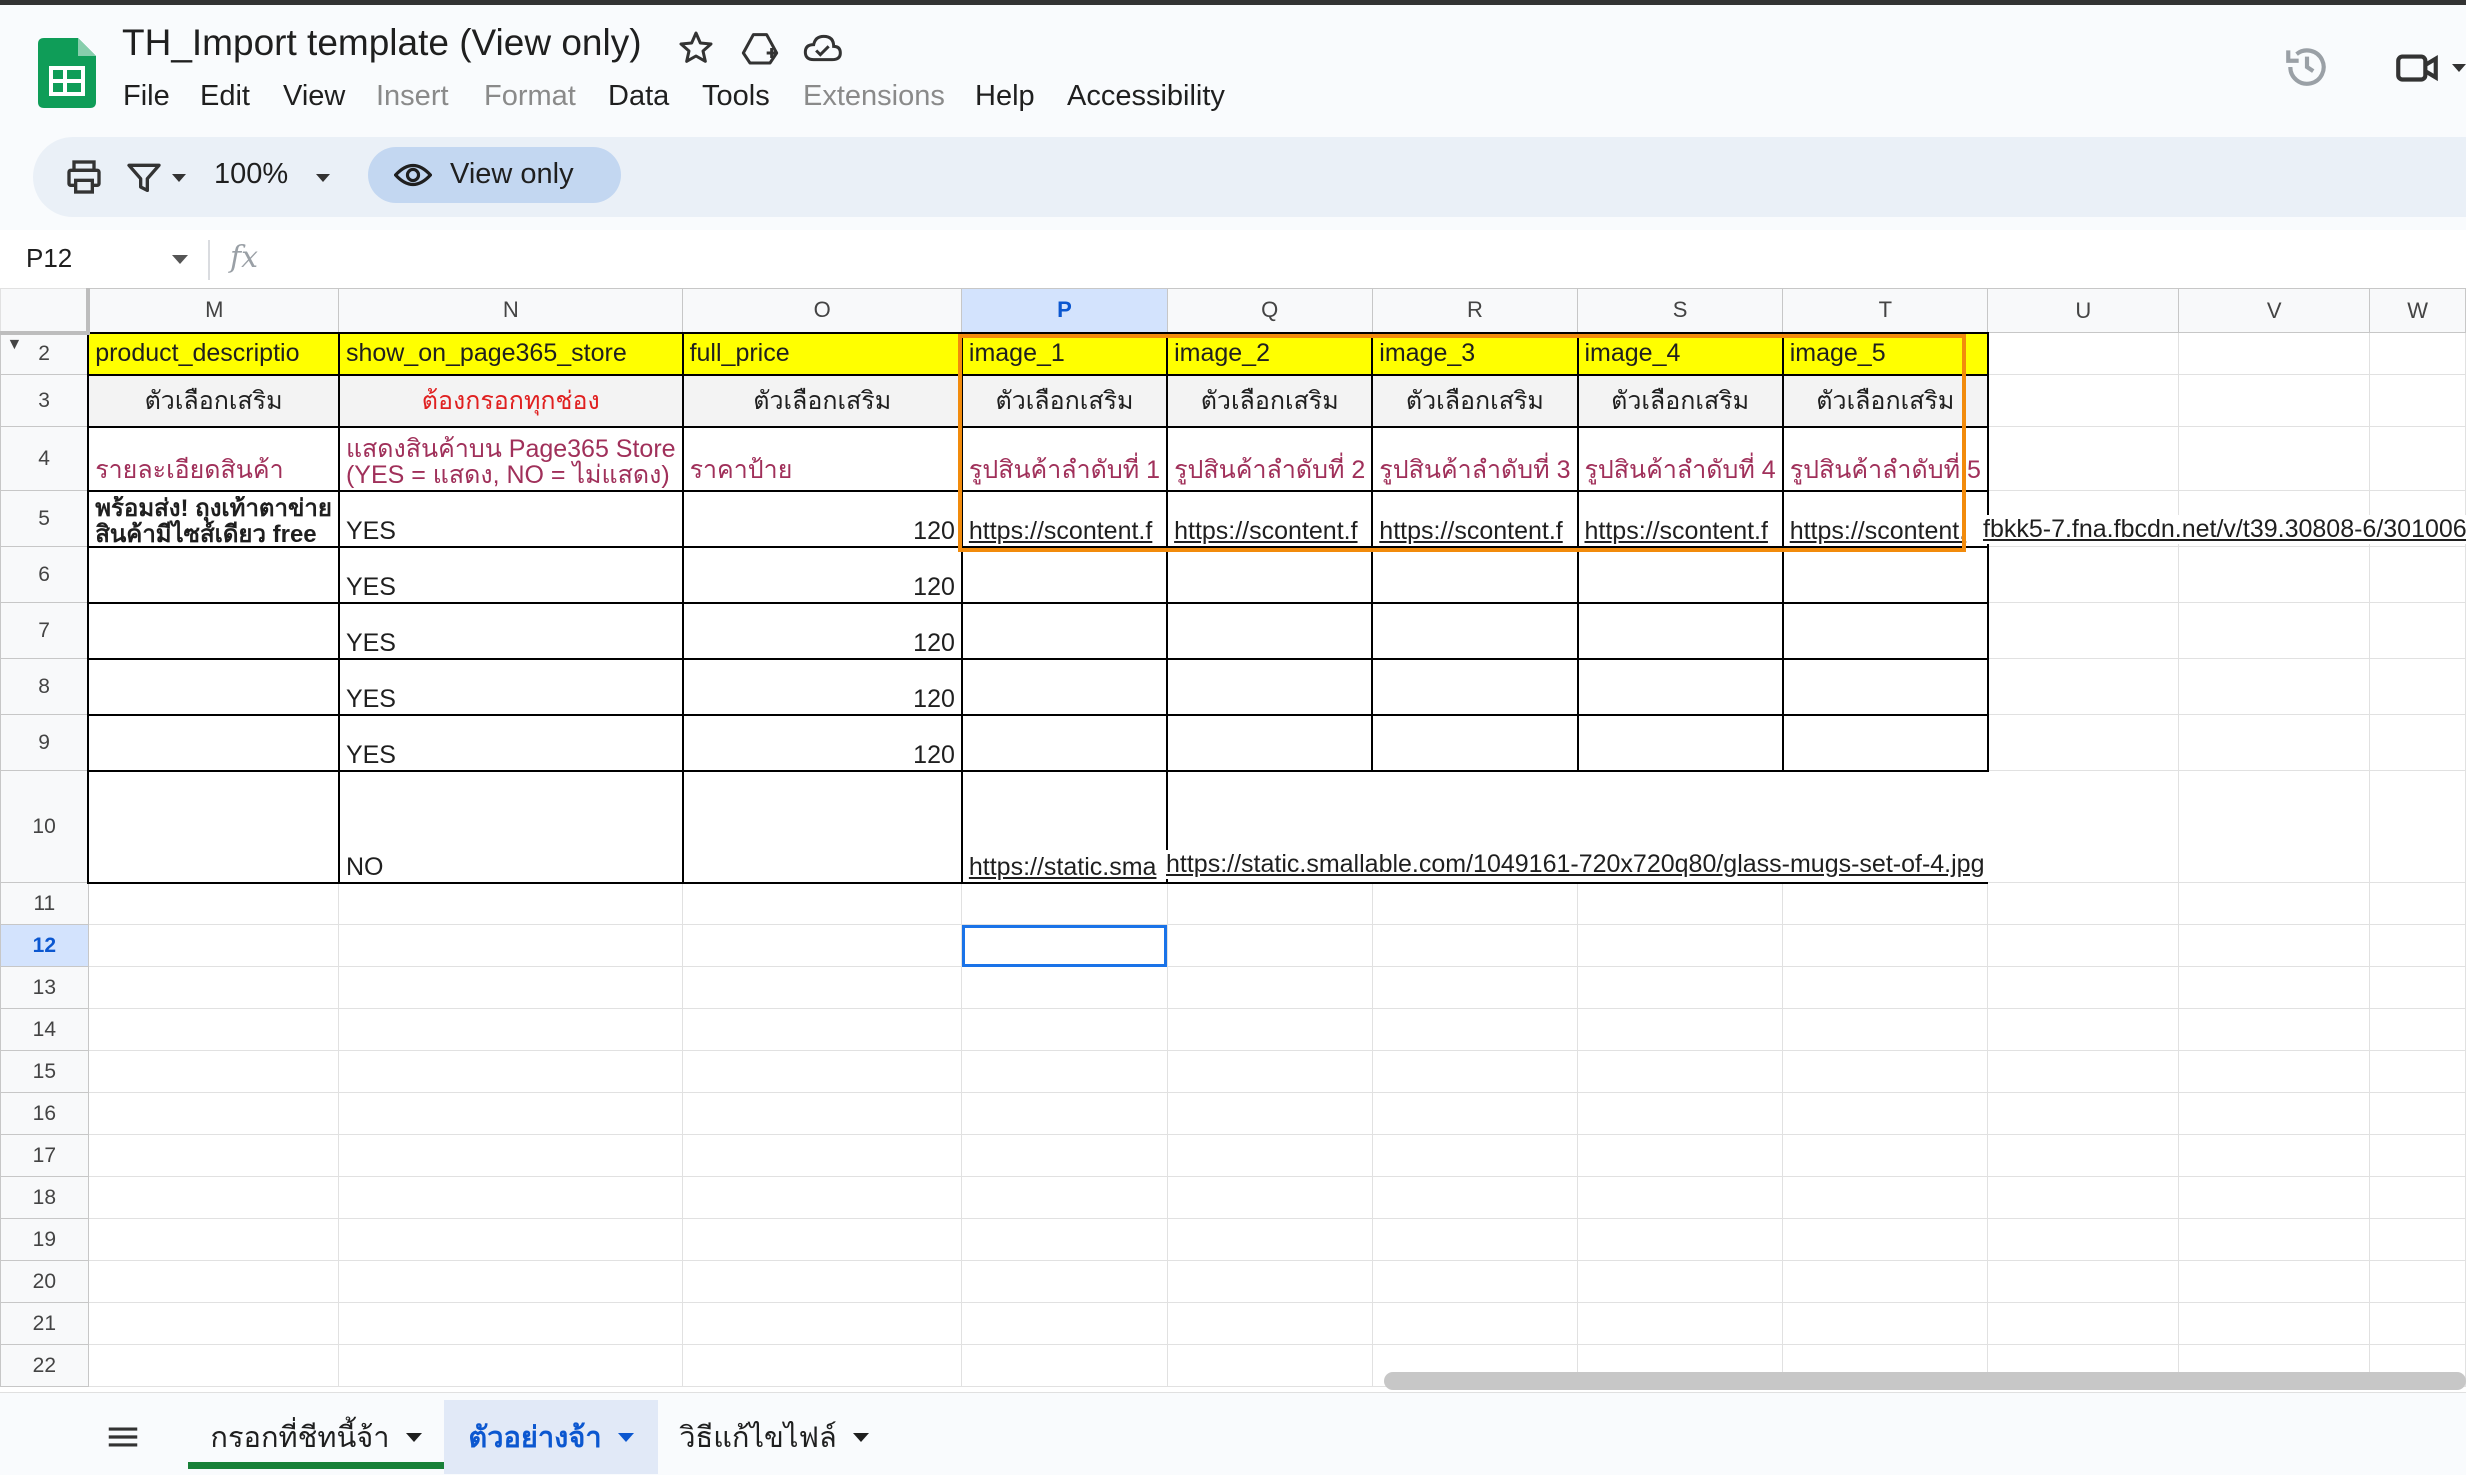 This screenshot has width=2466, height=1475. Describe the element at coordinates (123, 1437) in the screenshot. I see `all-sheets-menu-icon` at that location.